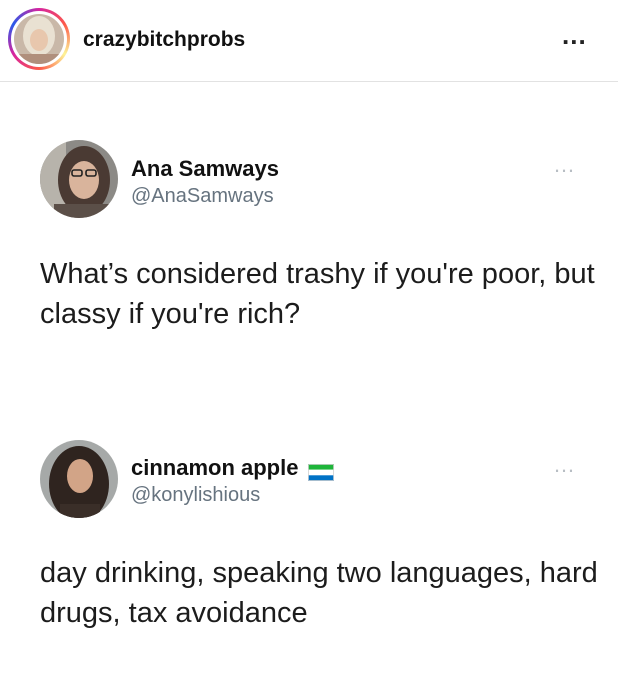 The image size is (618, 680). What do you see at coordinates (214, 467) in the screenshot?
I see `tweet-author-name: cinnamon apple` at bounding box center [214, 467].